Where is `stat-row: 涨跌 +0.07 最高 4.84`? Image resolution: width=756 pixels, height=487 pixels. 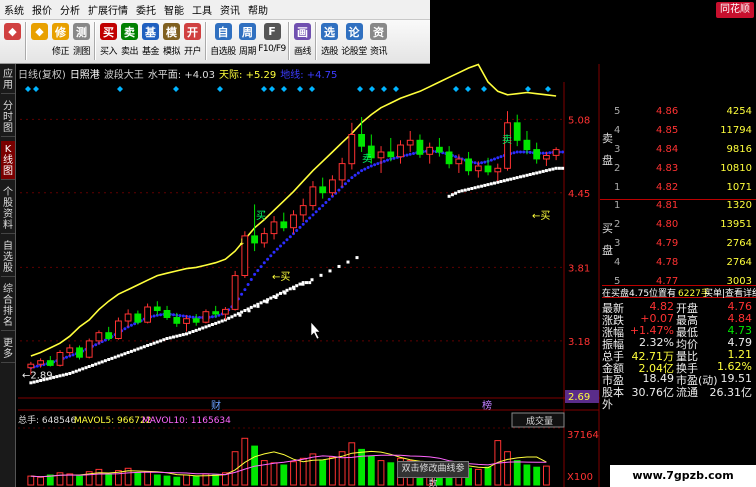
stat-row: 涨跌 +0.07 最高 4.84 is located at coordinates (678, 319).